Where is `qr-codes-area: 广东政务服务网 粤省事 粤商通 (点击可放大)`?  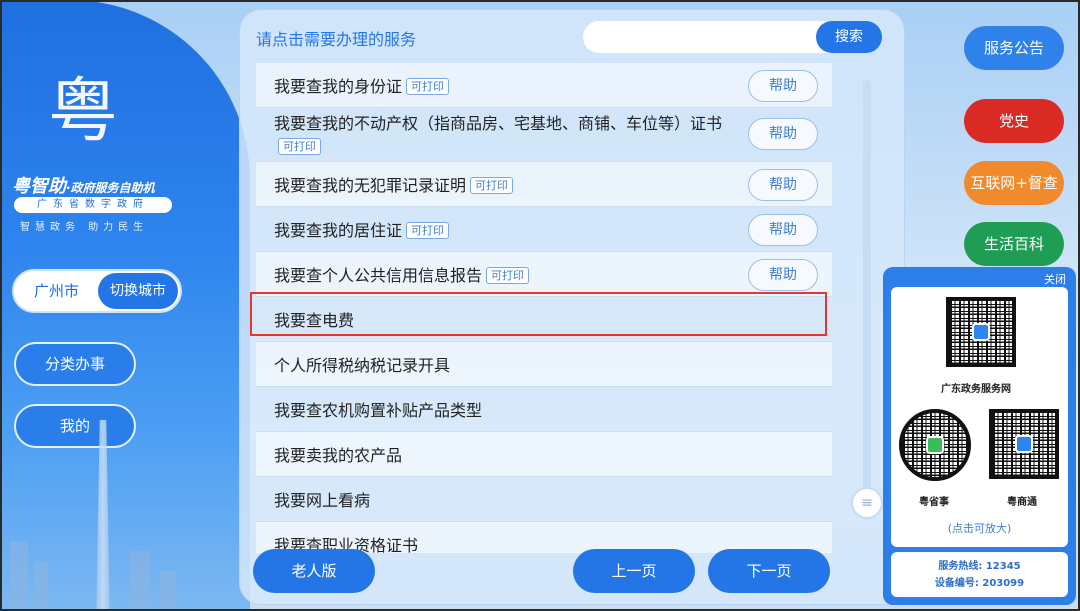 qr-codes-area: 广东政务服务网 粤省事 粤商通 (点击可放大) is located at coordinates (979, 417).